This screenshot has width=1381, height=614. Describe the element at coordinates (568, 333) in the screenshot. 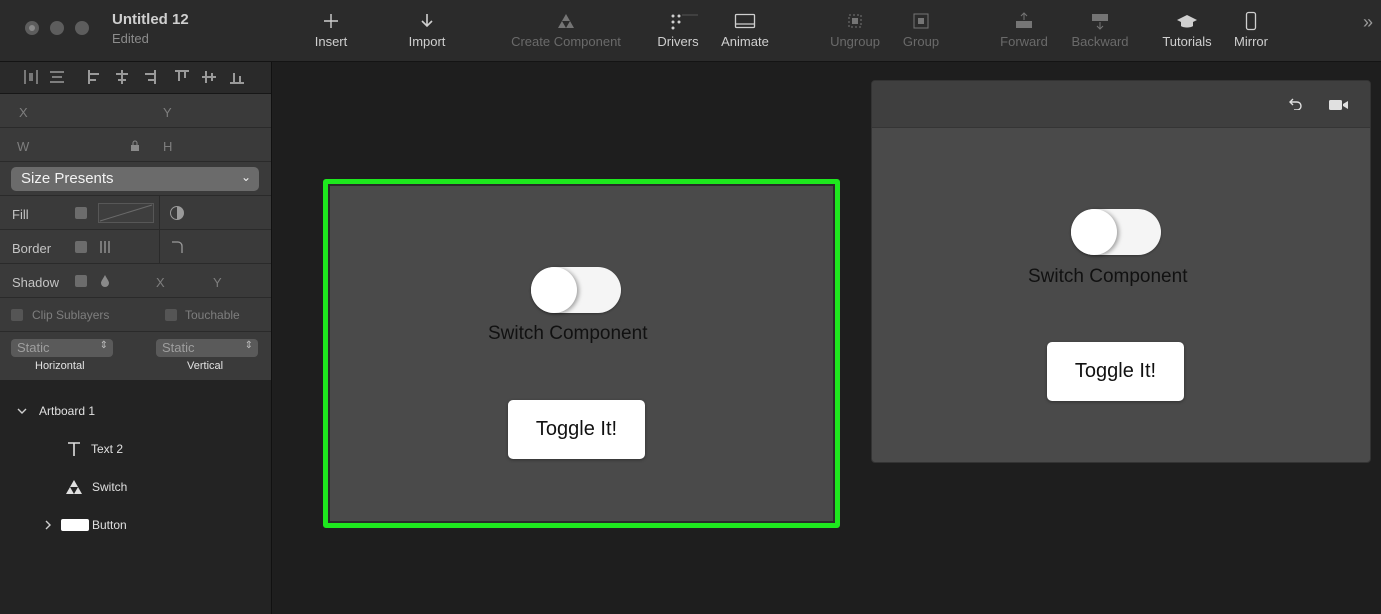

I see `switch-component-label: Switch Component` at that location.